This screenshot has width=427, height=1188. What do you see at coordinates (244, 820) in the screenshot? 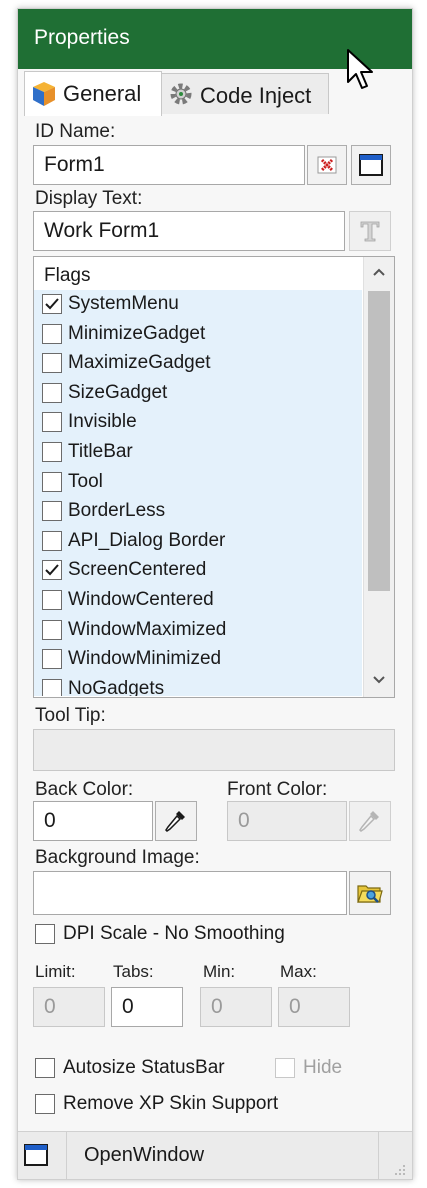
I see `front-color-value: 0` at bounding box center [244, 820].